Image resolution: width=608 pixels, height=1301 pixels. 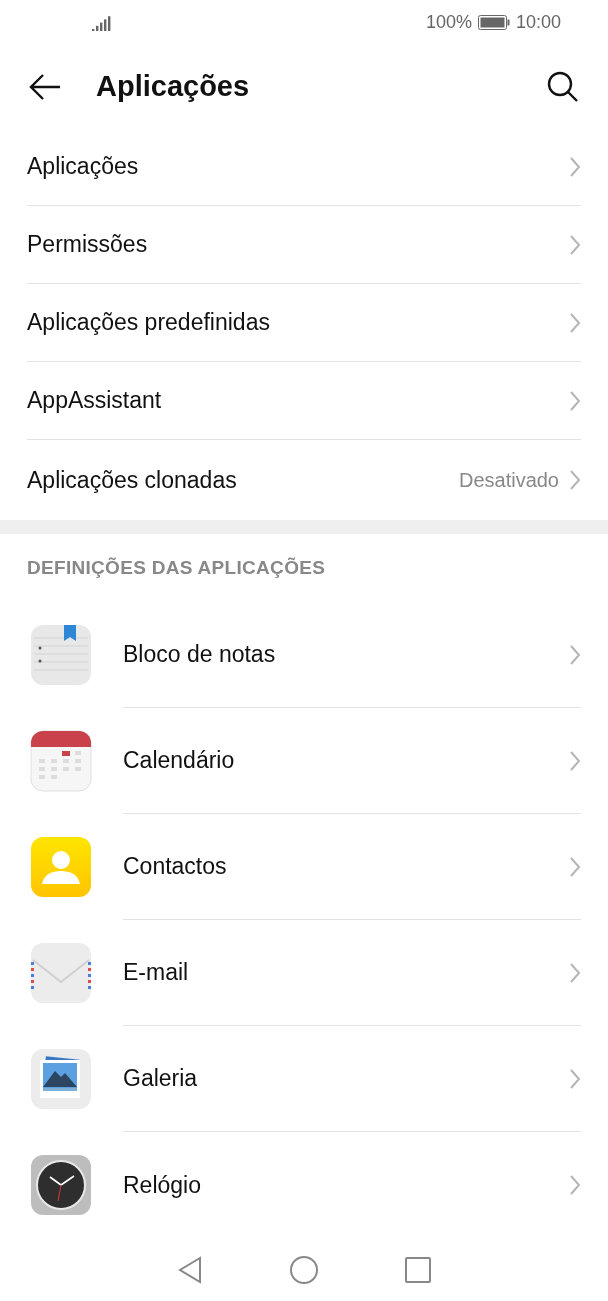 What do you see at coordinates (304, 245) in the screenshot?
I see `menu-item: Permissões` at bounding box center [304, 245].